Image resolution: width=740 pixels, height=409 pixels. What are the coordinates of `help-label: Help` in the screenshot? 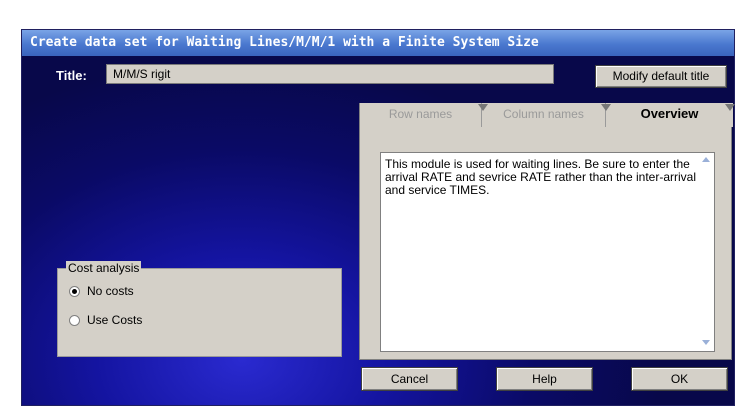 It's located at (544, 379).